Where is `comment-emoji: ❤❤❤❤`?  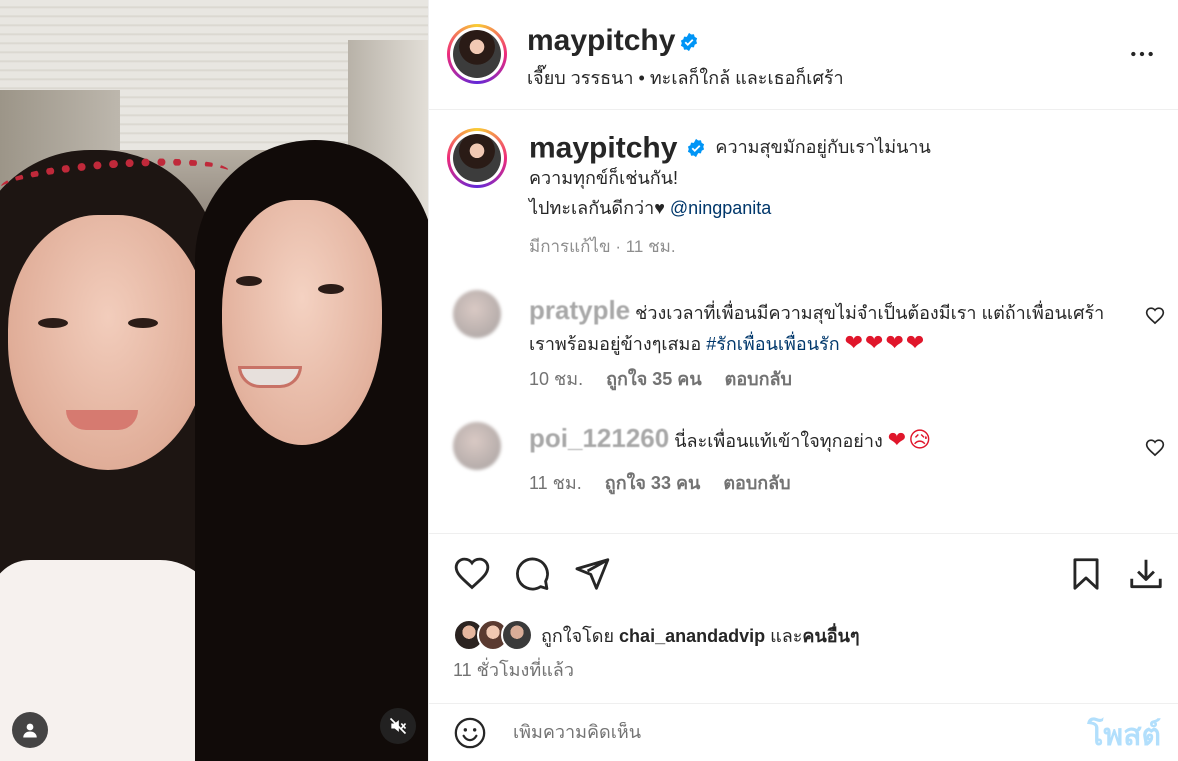 comment-emoji: ❤❤❤❤ is located at coordinates (885, 342).